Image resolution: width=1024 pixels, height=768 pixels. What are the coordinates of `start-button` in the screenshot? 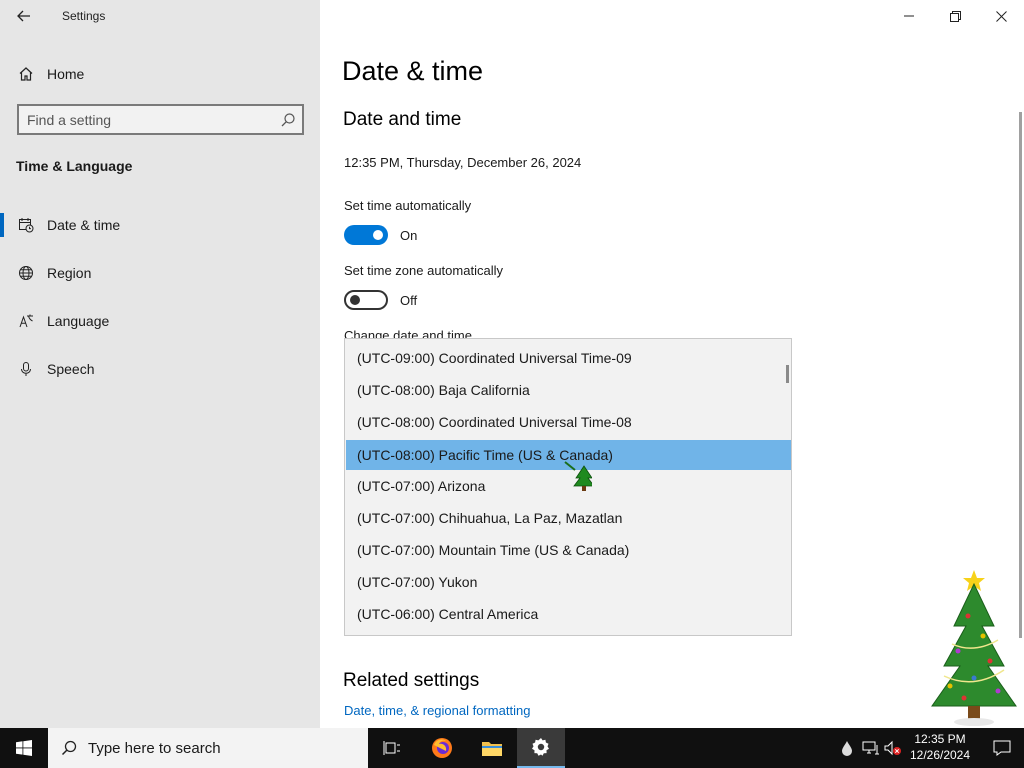 It's located at (24, 748).